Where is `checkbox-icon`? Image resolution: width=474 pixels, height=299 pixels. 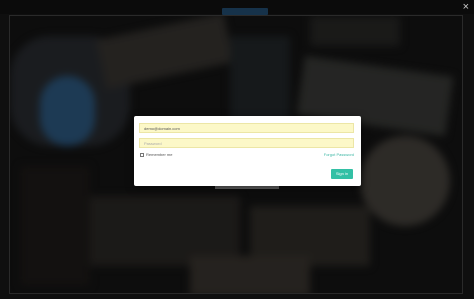 checkbox-icon is located at coordinates (142, 154).